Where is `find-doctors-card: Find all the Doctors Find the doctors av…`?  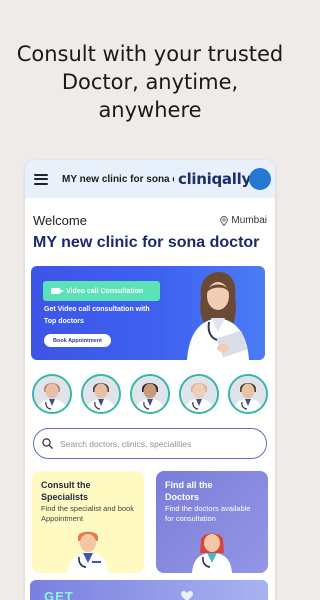
find-doctors-card: Find all the Doctors Find the doctors av… is located at coordinates (212, 522).